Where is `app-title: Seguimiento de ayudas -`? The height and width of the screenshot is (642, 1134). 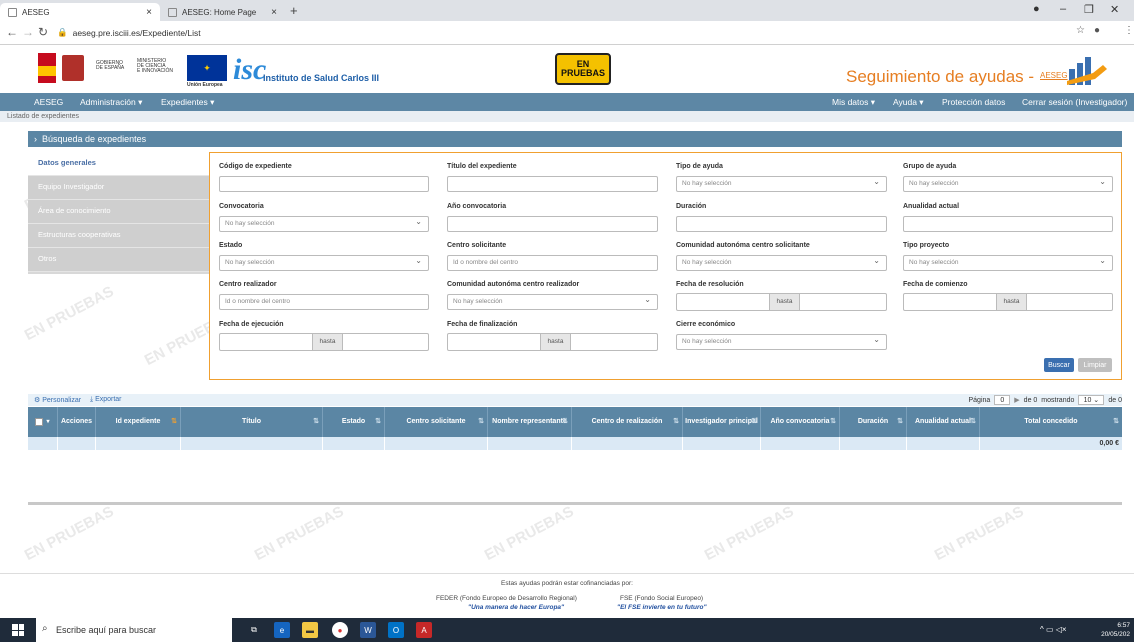
app-title: Seguimiento de ayudas - is located at coordinates (940, 76).